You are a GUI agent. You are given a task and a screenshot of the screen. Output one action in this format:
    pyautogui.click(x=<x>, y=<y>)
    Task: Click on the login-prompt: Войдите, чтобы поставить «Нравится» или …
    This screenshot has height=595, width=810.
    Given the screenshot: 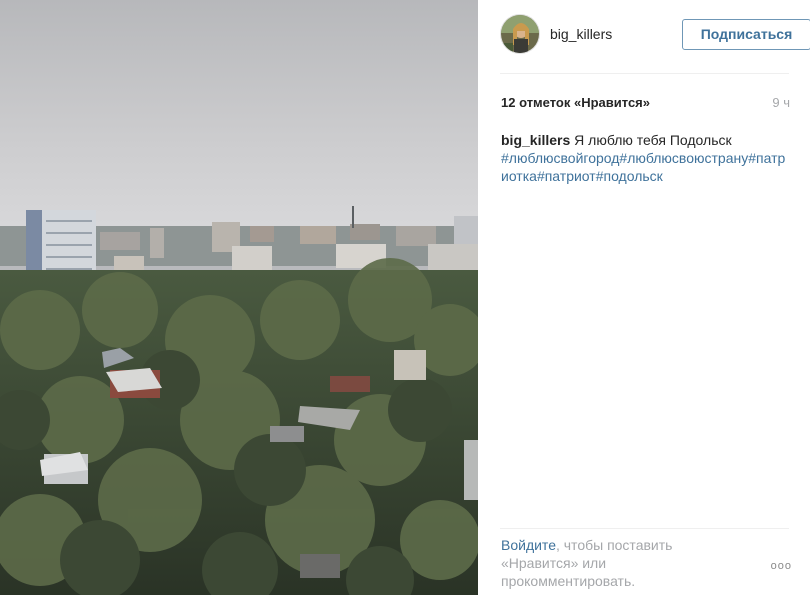 What is the action you would take?
    pyautogui.click(x=616, y=563)
    